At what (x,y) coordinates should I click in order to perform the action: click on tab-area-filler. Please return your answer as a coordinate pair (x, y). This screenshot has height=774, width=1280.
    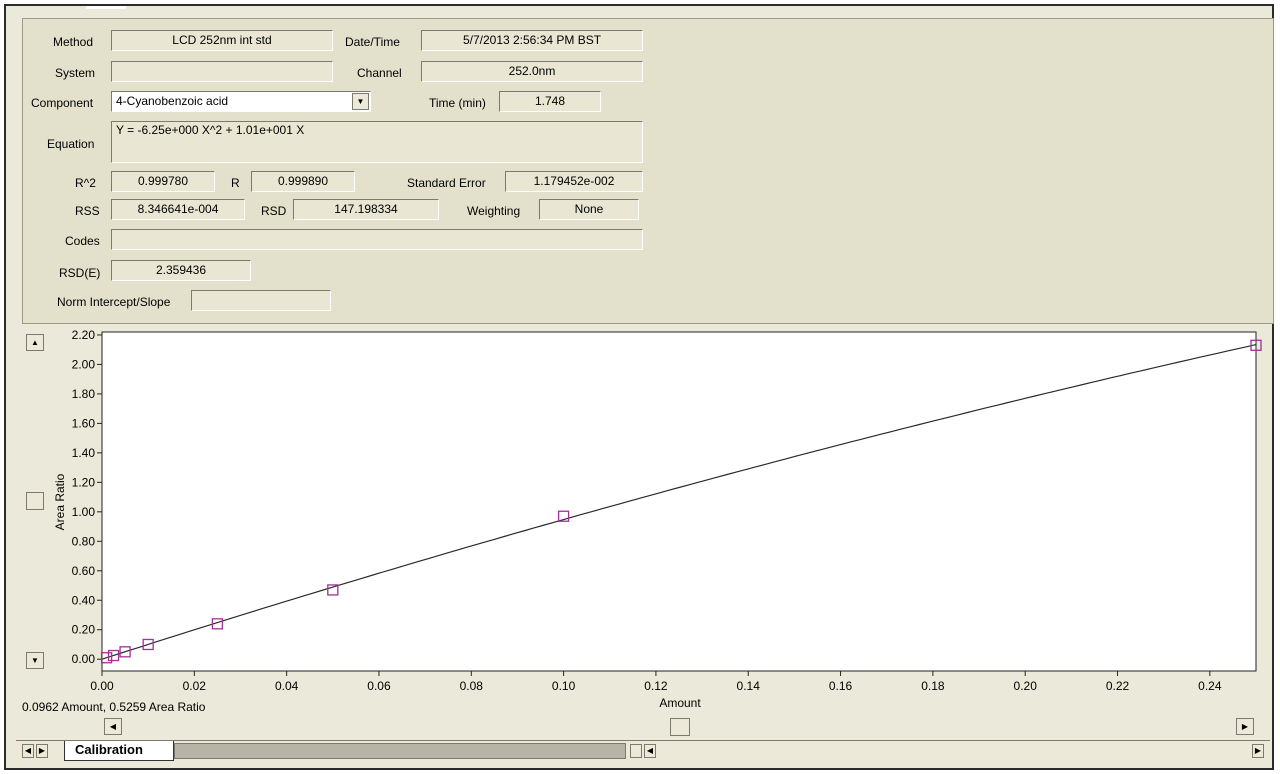
    Looking at the image, I should click on (400, 751).